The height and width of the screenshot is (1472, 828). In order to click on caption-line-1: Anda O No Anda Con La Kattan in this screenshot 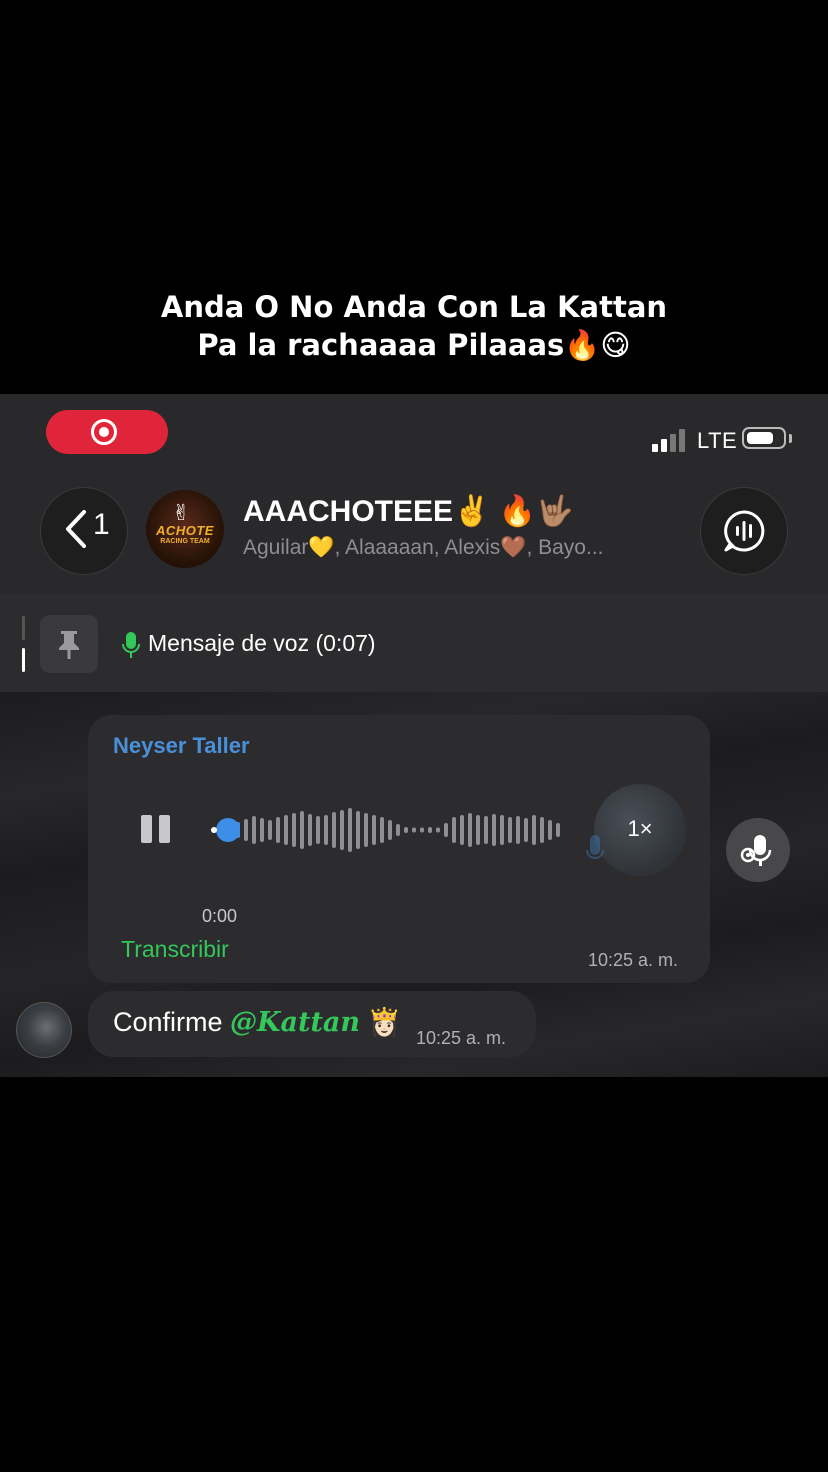, I will do `click(414, 307)`.